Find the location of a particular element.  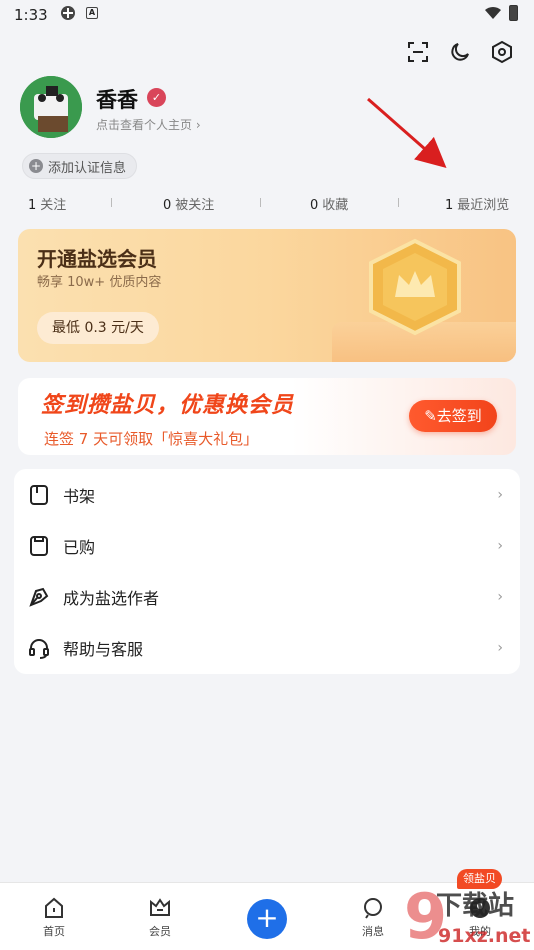

nav-vip: 会员 is located at coordinates (160, 917).